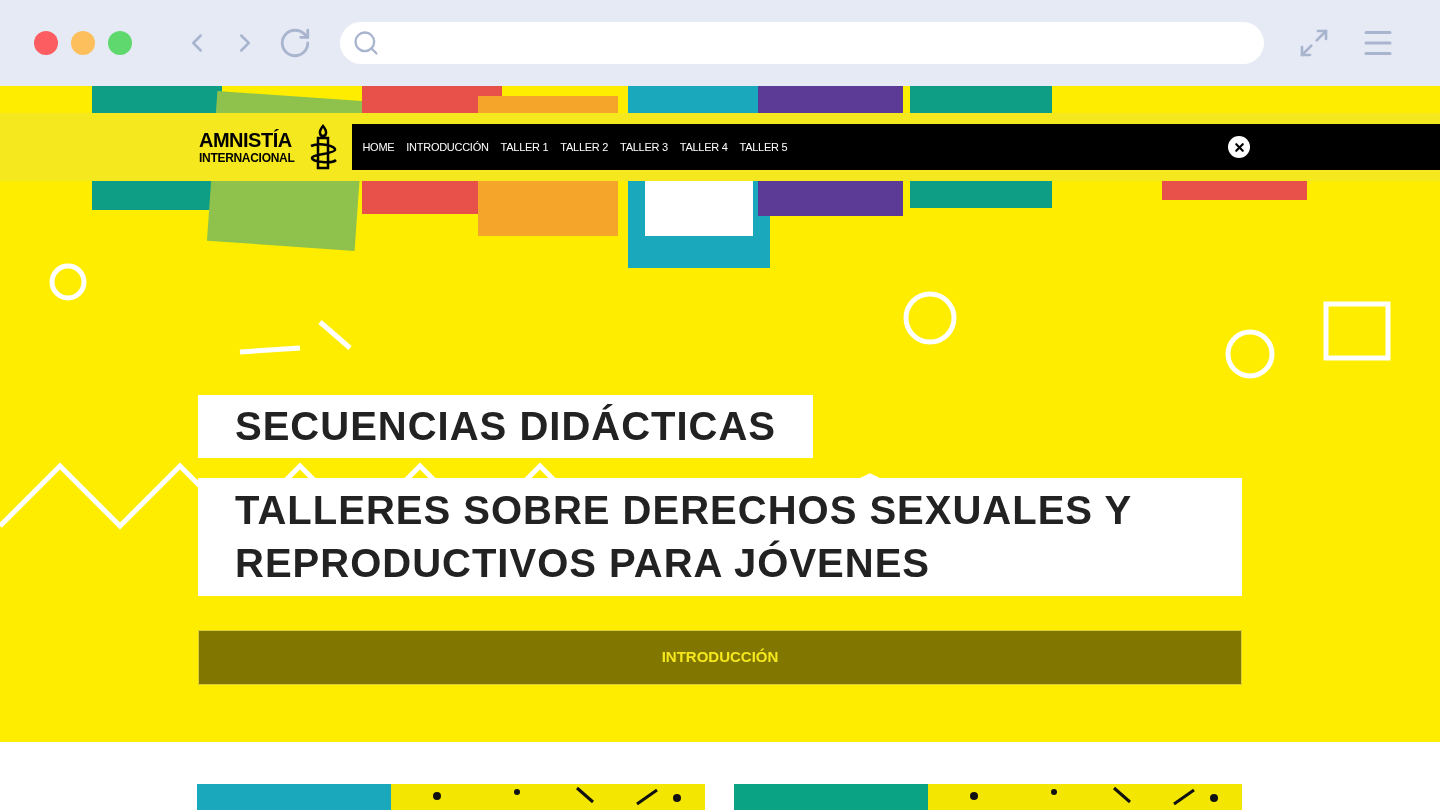  I want to click on nav-link: TALLER 2, so click(584, 147).